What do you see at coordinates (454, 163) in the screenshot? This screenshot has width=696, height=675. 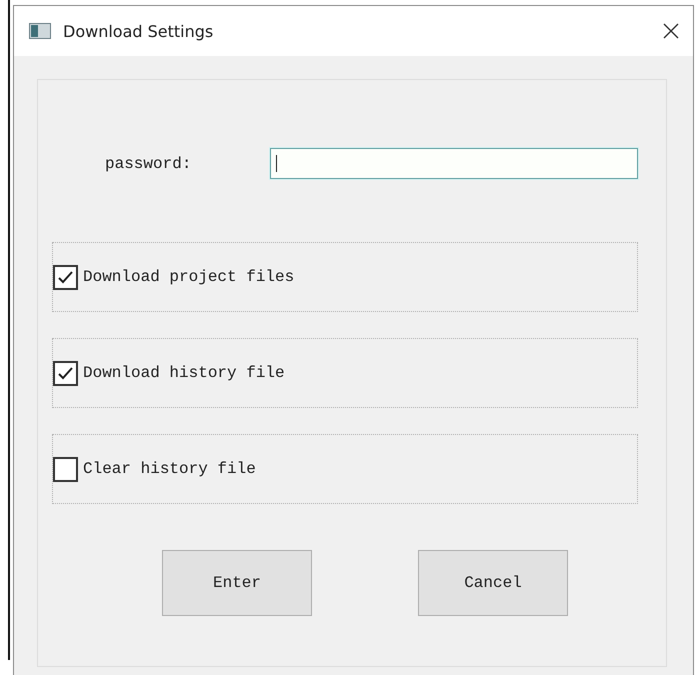 I see `password-field` at bounding box center [454, 163].